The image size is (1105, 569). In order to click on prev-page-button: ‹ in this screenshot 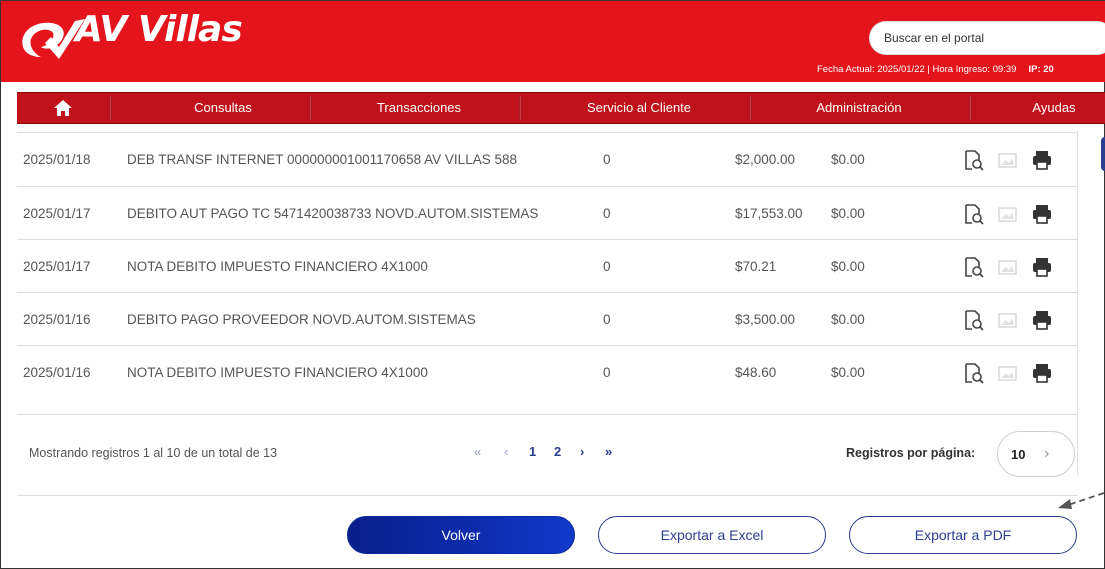, I will do `click(506, 451)`.